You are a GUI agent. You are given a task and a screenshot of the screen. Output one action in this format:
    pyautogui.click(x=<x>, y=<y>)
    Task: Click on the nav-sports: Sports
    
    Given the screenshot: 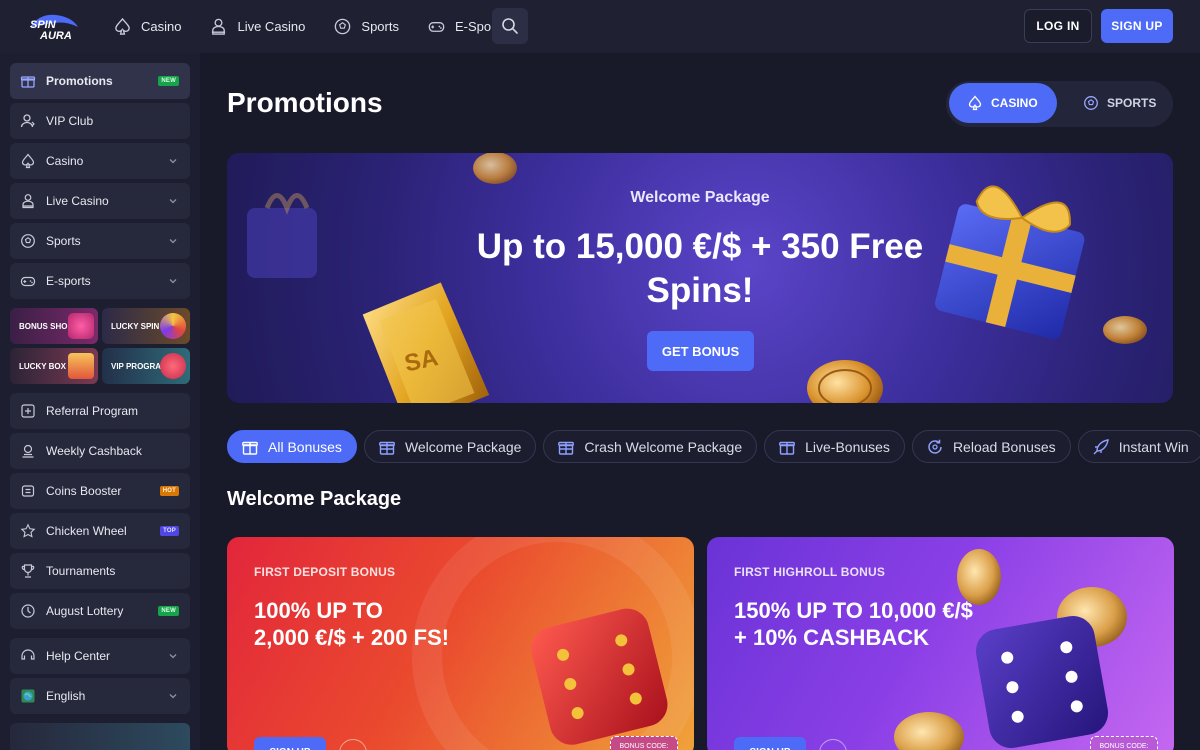 What is the action you would take?
    pyautogui.click(x=372, y=26)
    